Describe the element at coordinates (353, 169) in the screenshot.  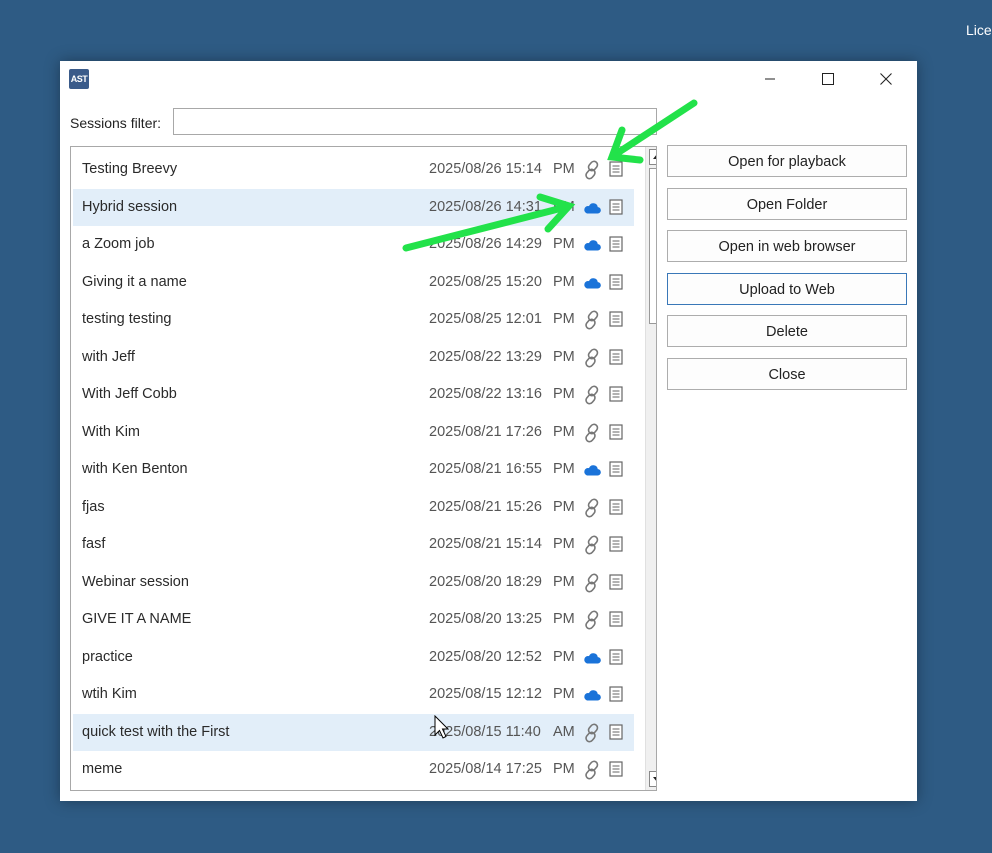
I see `session-row: Testing Breevy 2025/08/26 15:14 PM` at that location.